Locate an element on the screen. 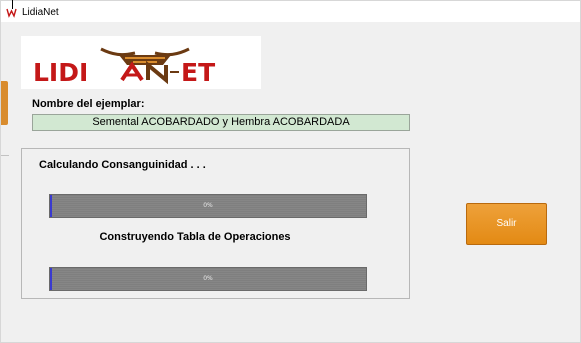  operations-progress-bar: 0% is located at coordinates (208, 279).